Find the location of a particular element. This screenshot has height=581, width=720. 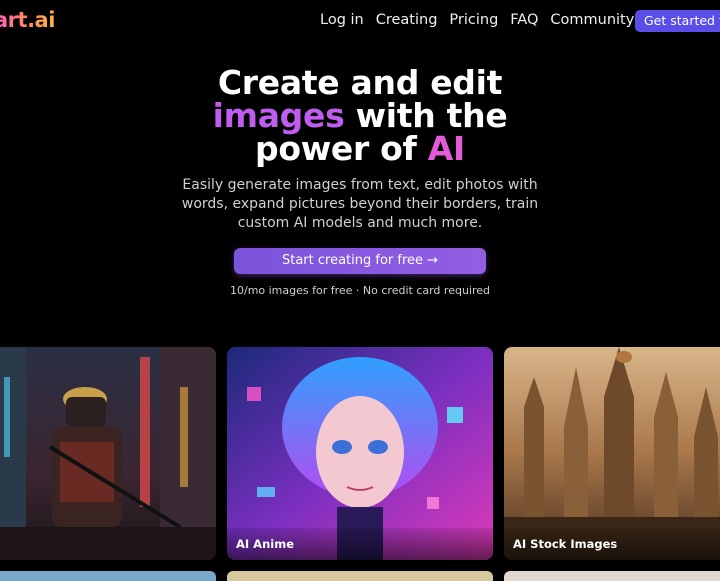

hero-title-line1: Create and edit is located at coordinates (360, 82).